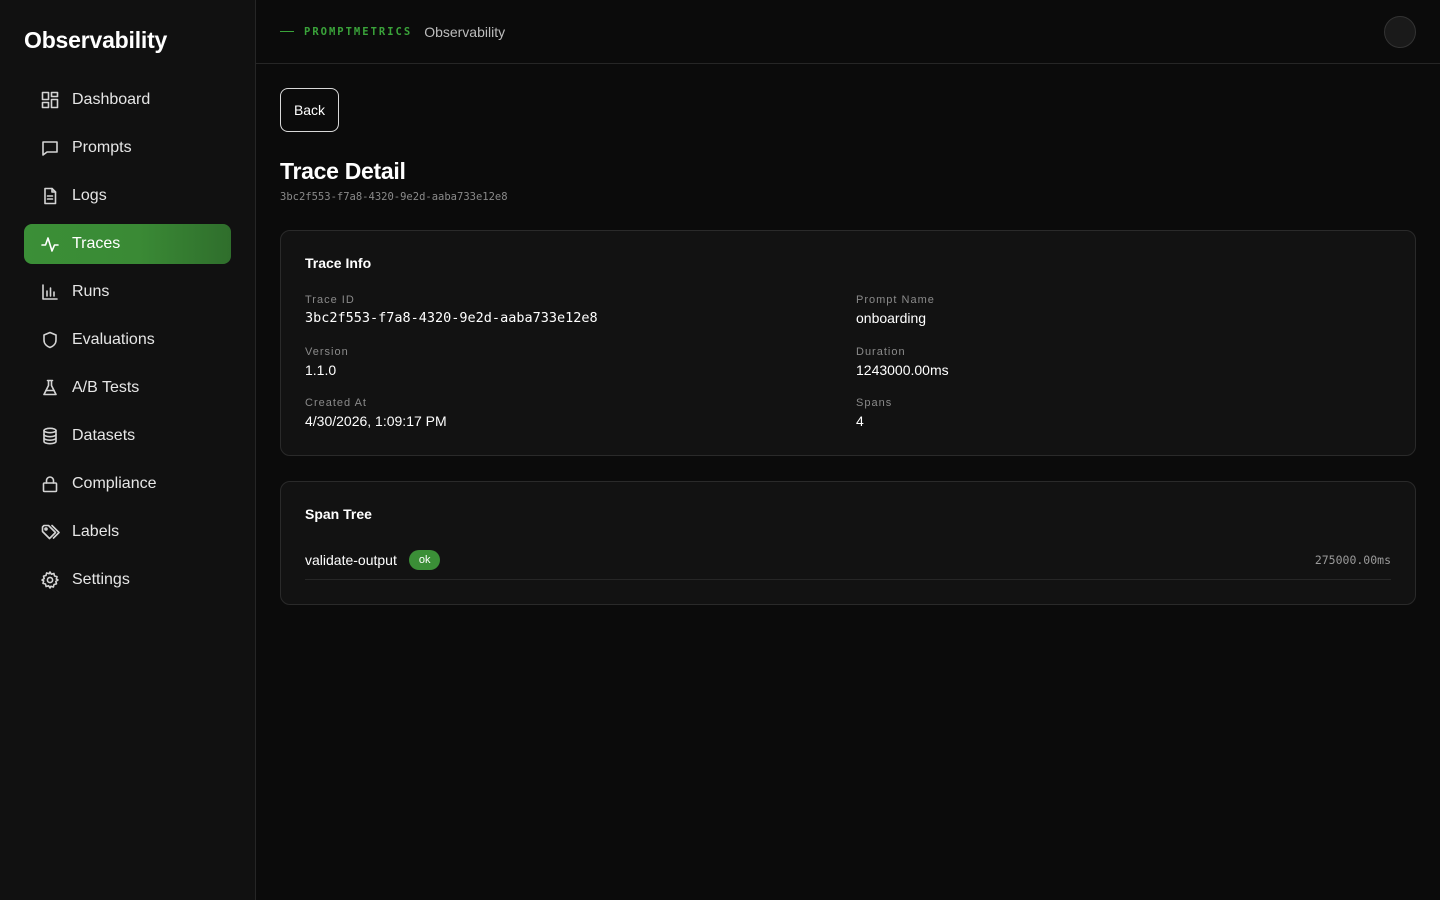 The image size is (1440, 900). What do you see at coordinates (91, 291) in the screenshot?
I see `sidebar-item-label: Runs` at bounding box center [91, 291].